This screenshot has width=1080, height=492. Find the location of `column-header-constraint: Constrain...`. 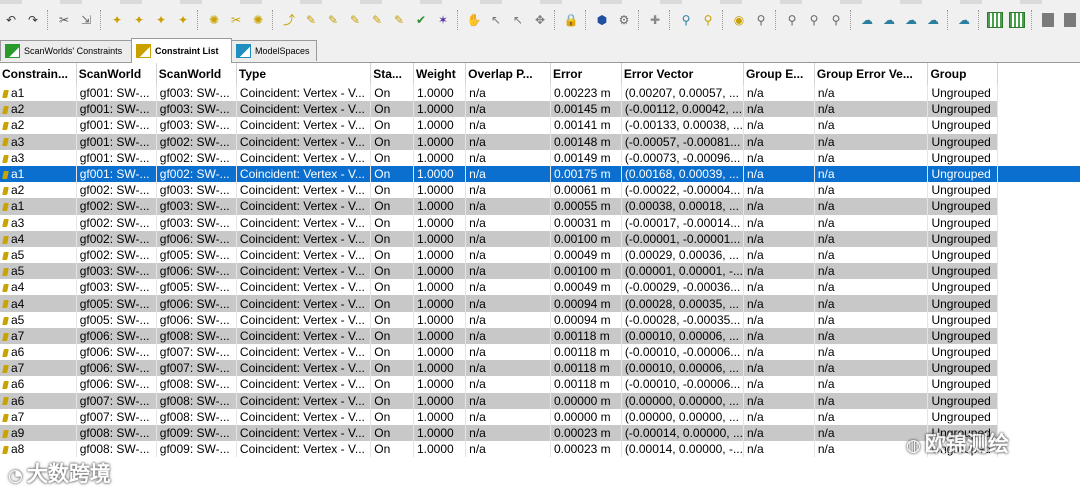

column-header-constraint: Constrain... is located at coordinates (38, 74).